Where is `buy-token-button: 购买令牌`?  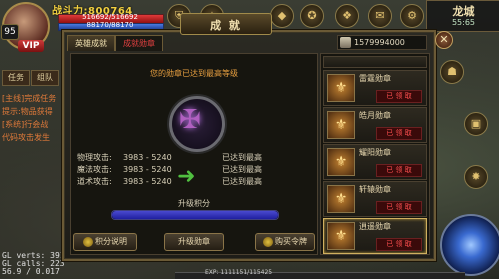
buy-token-button: 购买令牌 is located at coordinates (285, 242).